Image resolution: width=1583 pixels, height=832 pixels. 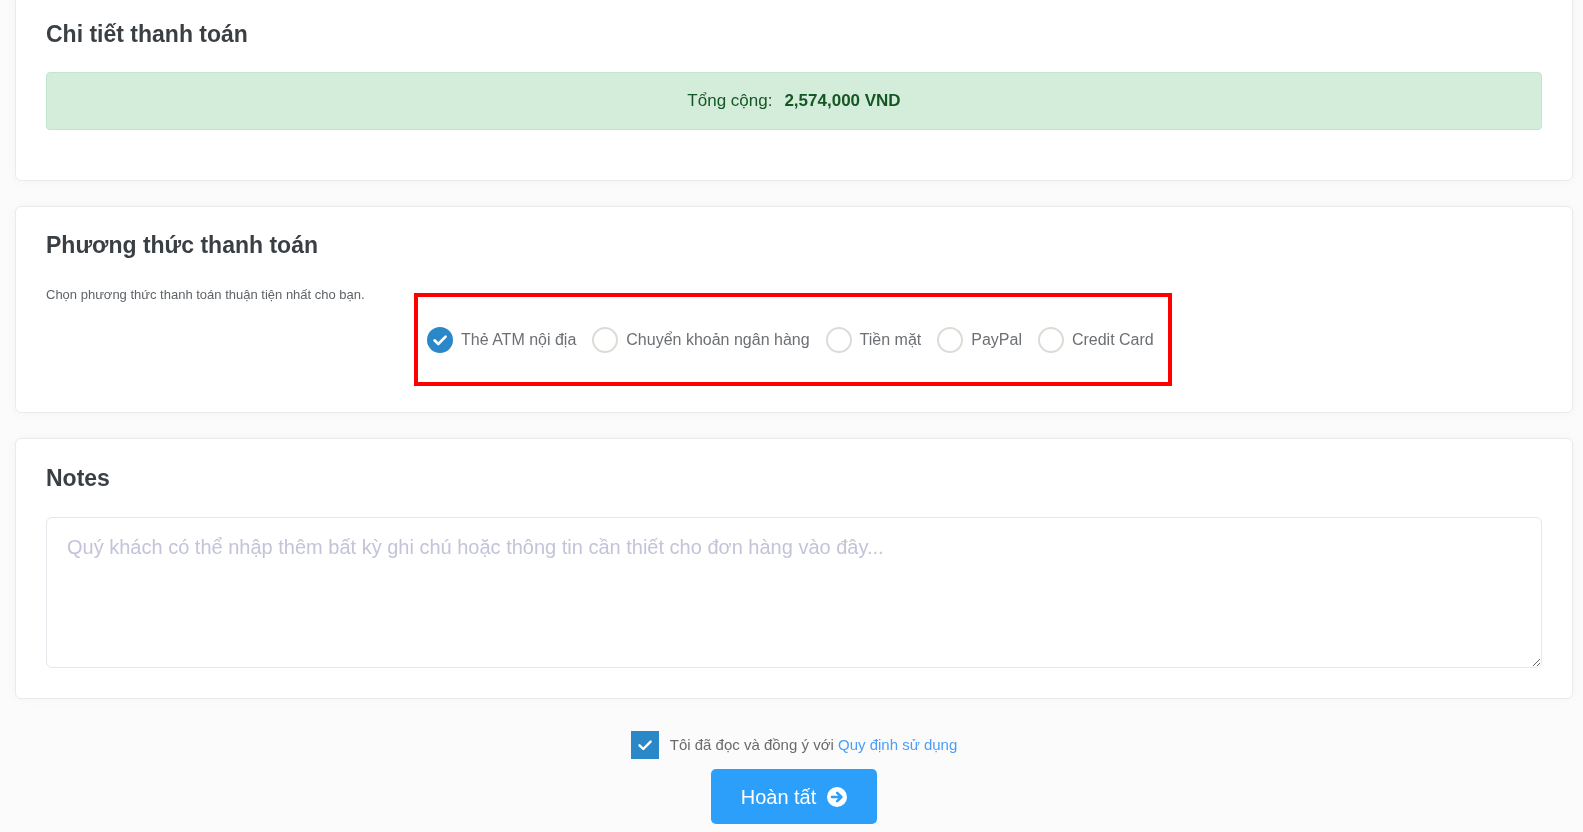 I want to click on arrow-circle-icon, so click(x=837, y=796).